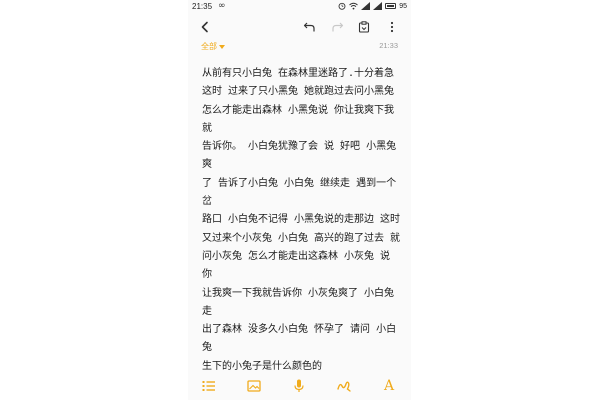 Image resolution: width=600 pixels, height=400 pixels. I want to click on undo-icon, so click(309, 27).